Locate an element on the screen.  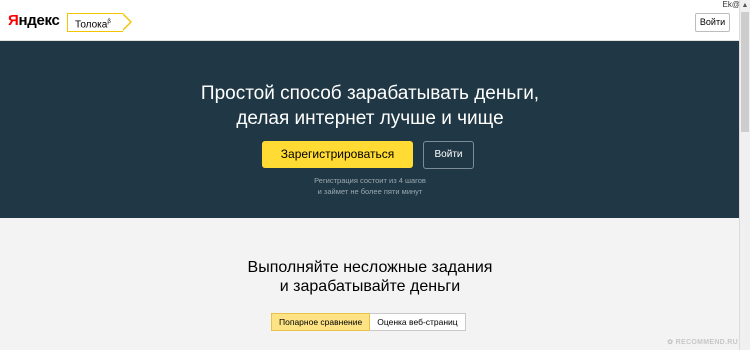
registration-note-line-1: Регистрация состоит из 4 шагов is located at coordinates (370, 180).